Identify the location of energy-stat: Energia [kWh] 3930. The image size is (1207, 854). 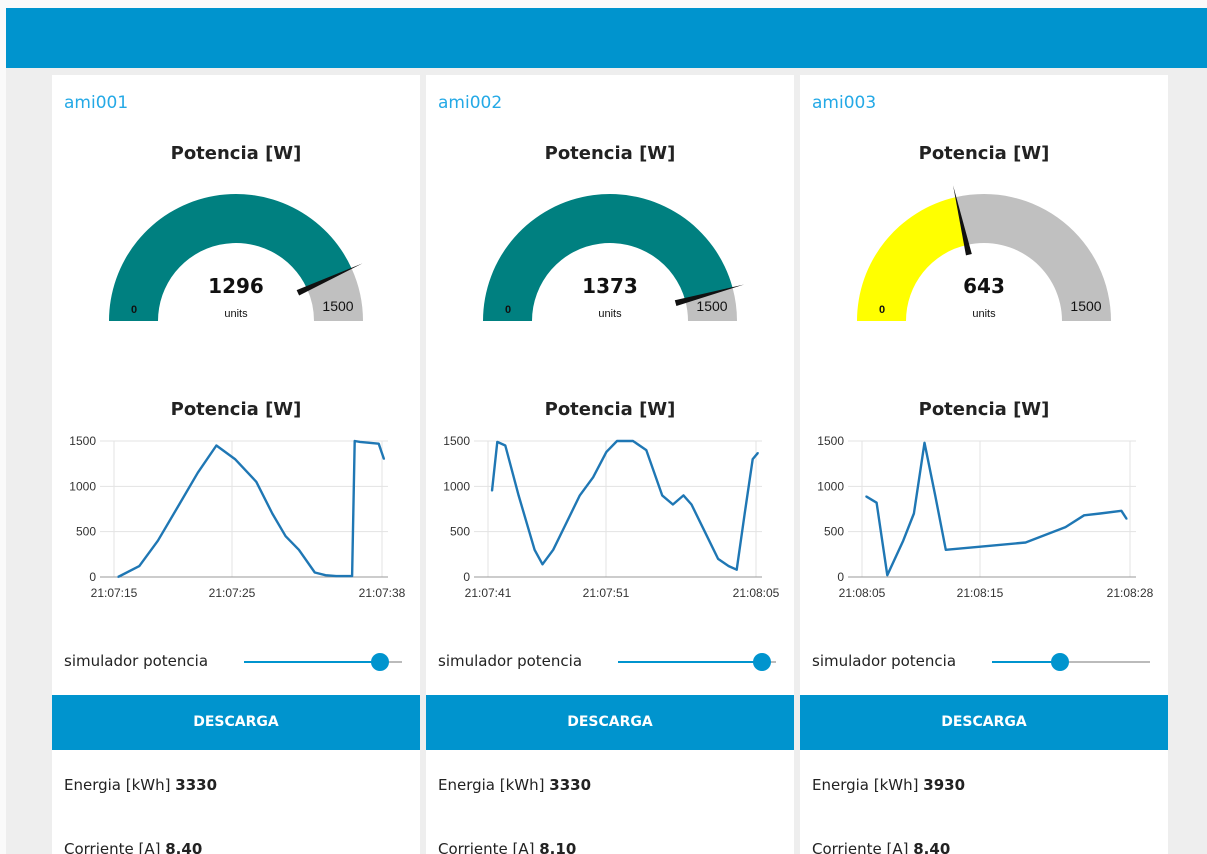
(888, 785).